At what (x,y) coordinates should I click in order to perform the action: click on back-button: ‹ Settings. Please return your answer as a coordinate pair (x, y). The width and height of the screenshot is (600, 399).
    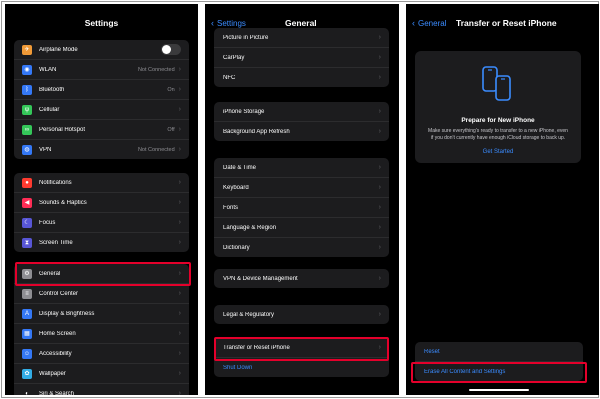
    Looking at the image, I should click on (228, 23).